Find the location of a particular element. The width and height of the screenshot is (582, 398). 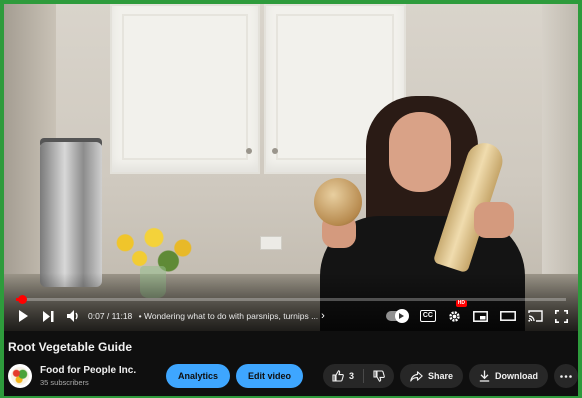

play-button is located at coordinates (23, 316).